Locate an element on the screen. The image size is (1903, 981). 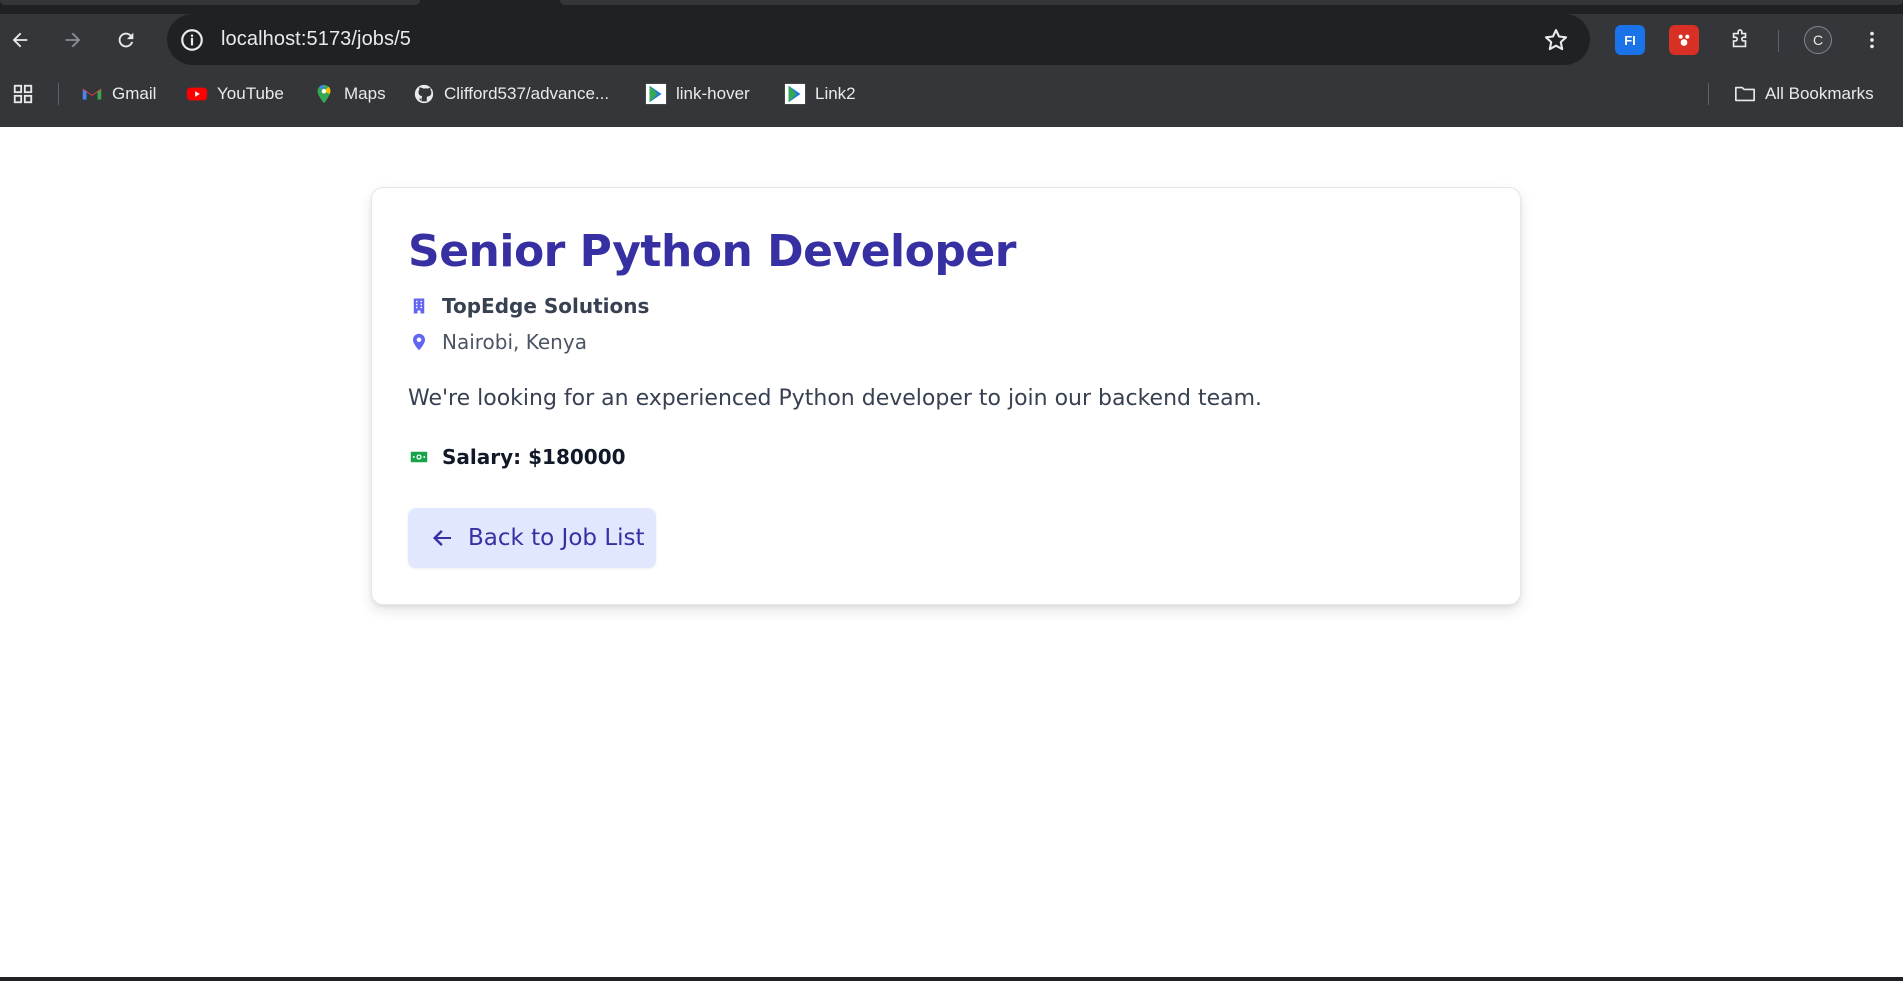
toolbar-divider is located at coordinates (1778, 41).